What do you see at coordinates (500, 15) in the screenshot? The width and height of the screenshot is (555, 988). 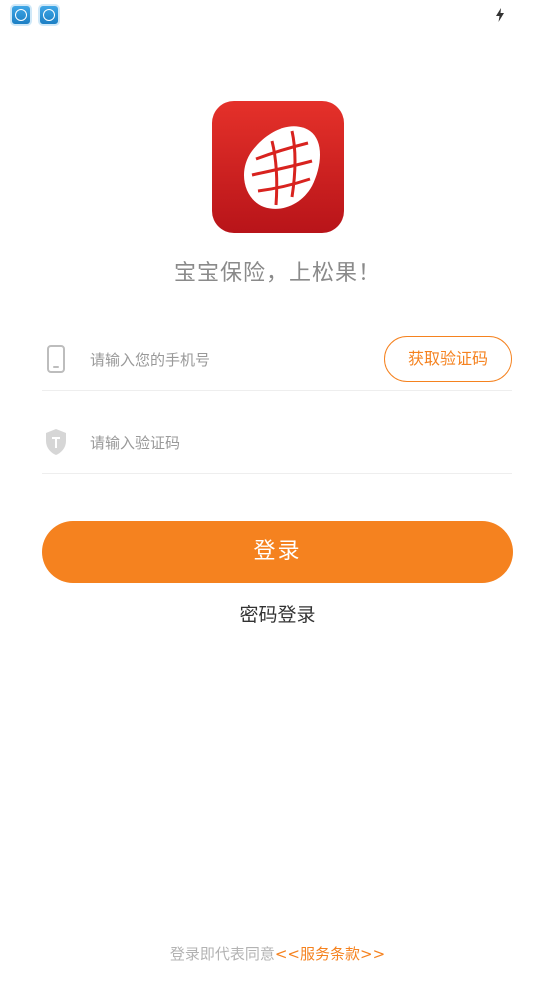 I see `charging-icon` at bounding box center [500, 15].